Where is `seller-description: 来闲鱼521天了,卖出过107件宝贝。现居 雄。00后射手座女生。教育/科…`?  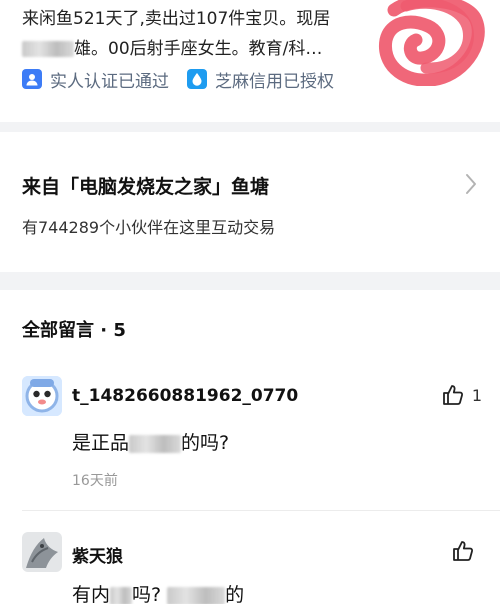 seller-description: 来闲鱼521天了,卖出过107件宝贝。现居 雄。00后射手座女生。教育/科… is located at coordinates (202, 34).